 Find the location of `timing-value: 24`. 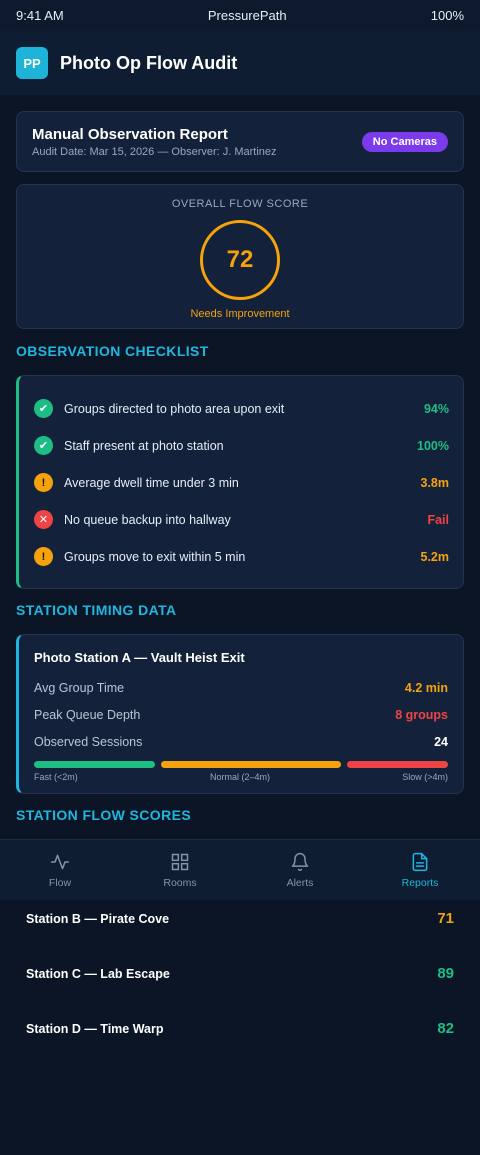

timing-value: 24 is located at coordinates (441, 741).